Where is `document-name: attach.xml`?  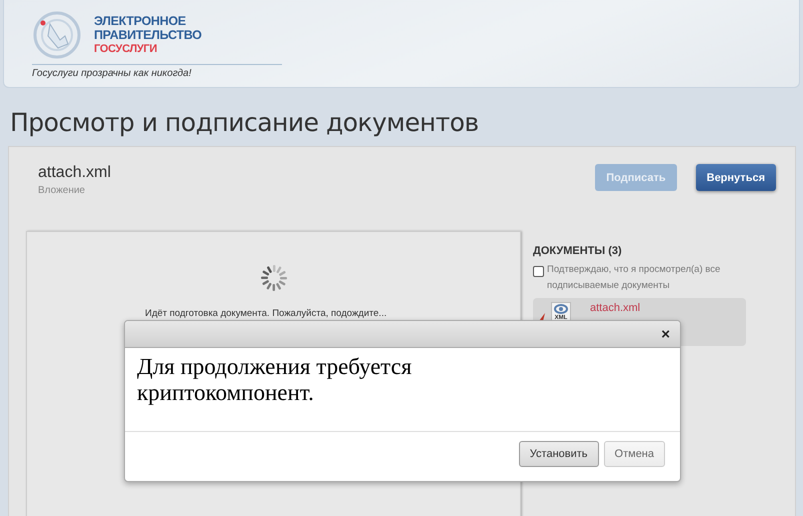
document-name: attach.xml is located at coordinates (74, 173).